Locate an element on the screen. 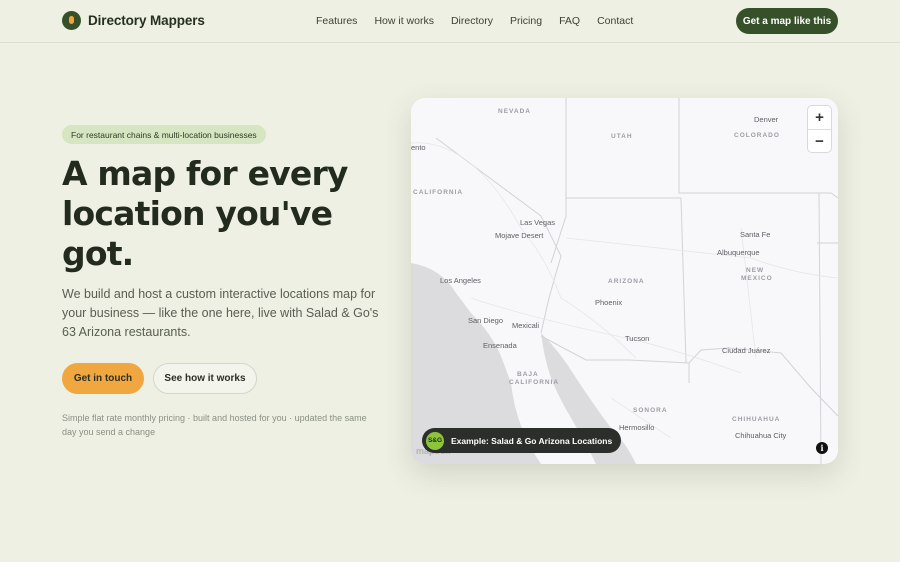  city-label: Ciudad Juárez is located at coordinates (746, 350).